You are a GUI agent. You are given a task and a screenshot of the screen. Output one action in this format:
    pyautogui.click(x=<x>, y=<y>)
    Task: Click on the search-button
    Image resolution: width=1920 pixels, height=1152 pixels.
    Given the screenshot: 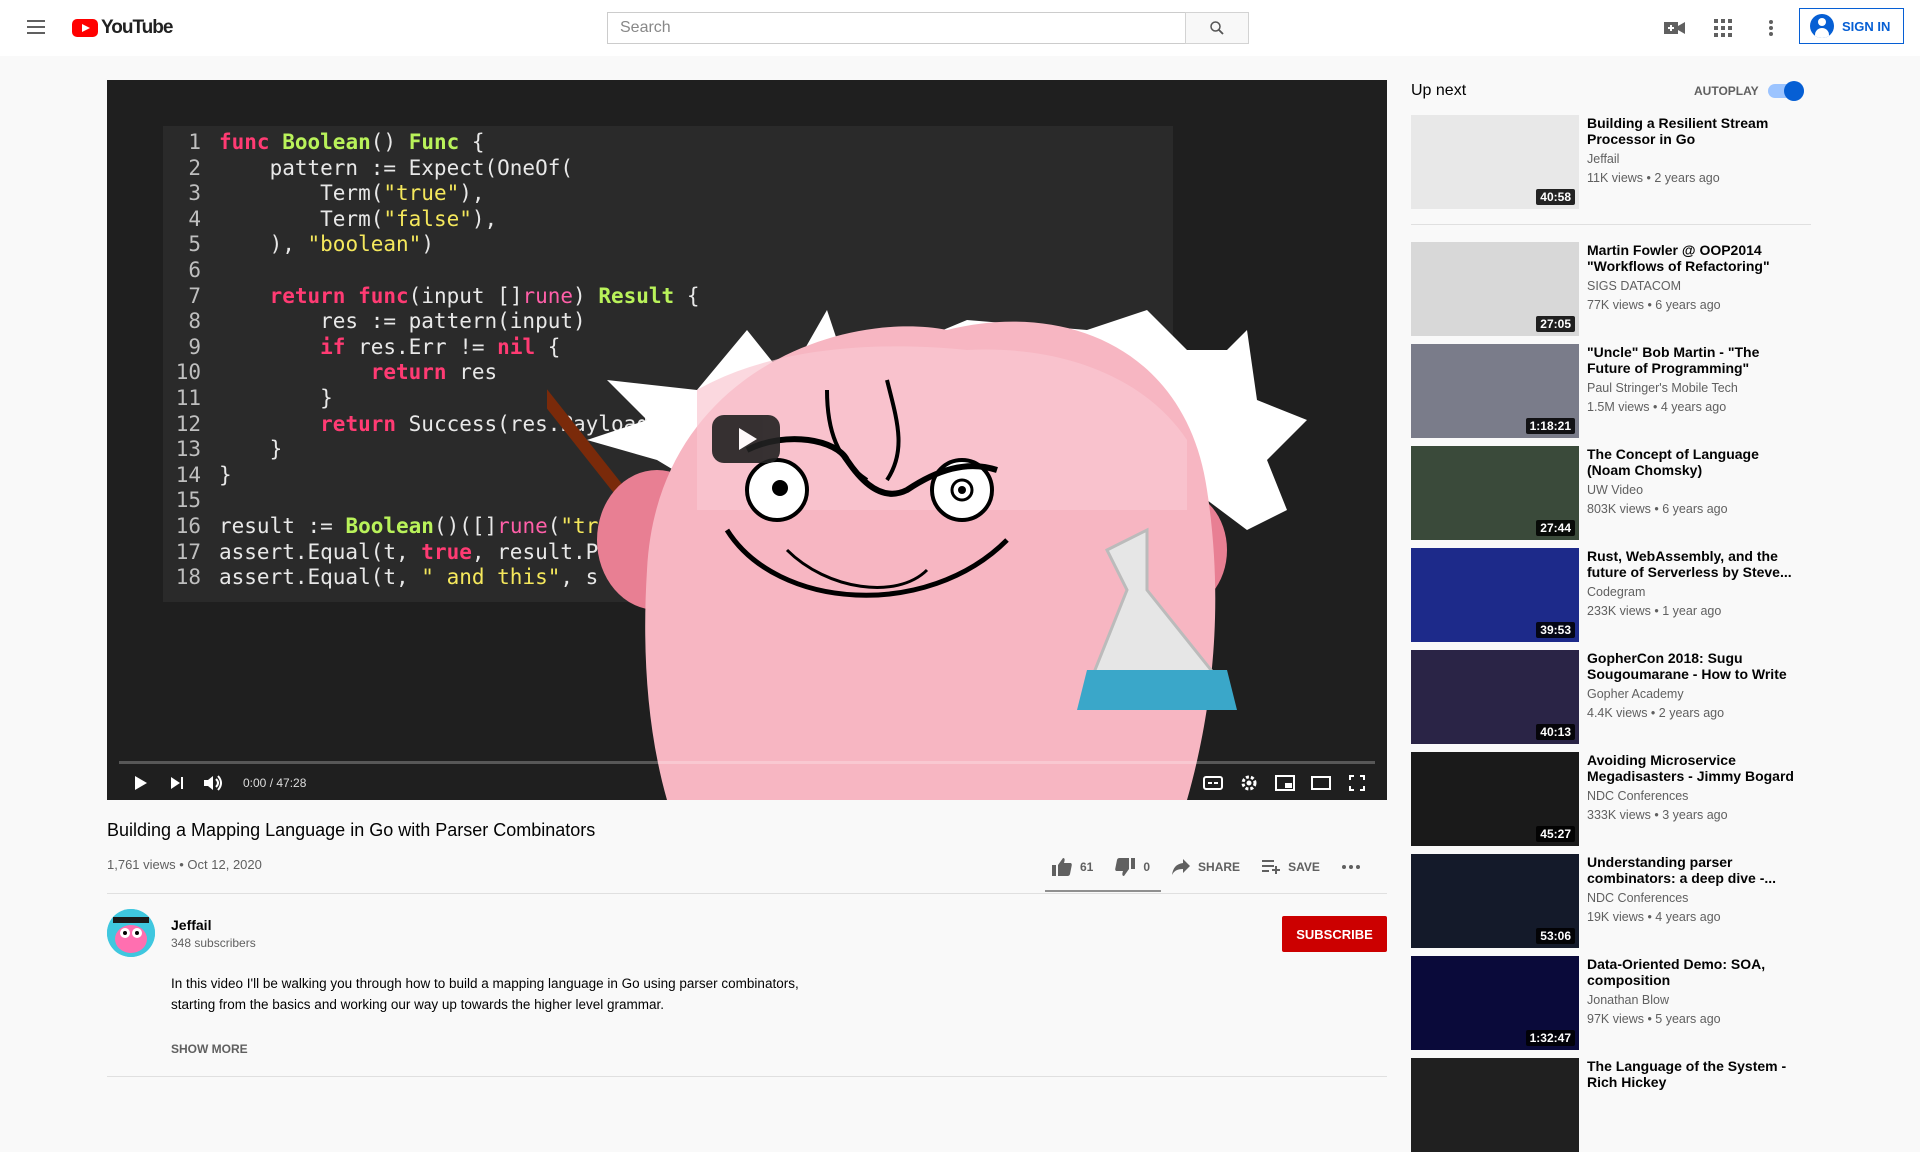 What is the action you would take?
    pyautogui.click(x=1217, y=28)
    